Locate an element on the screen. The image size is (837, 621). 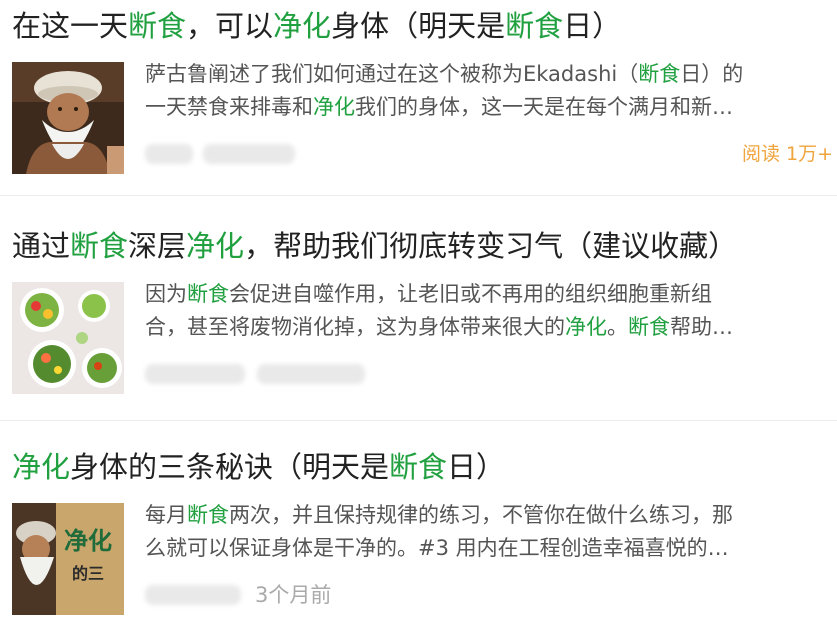
summary-text: 因为 is located at coordinates (166, 294).